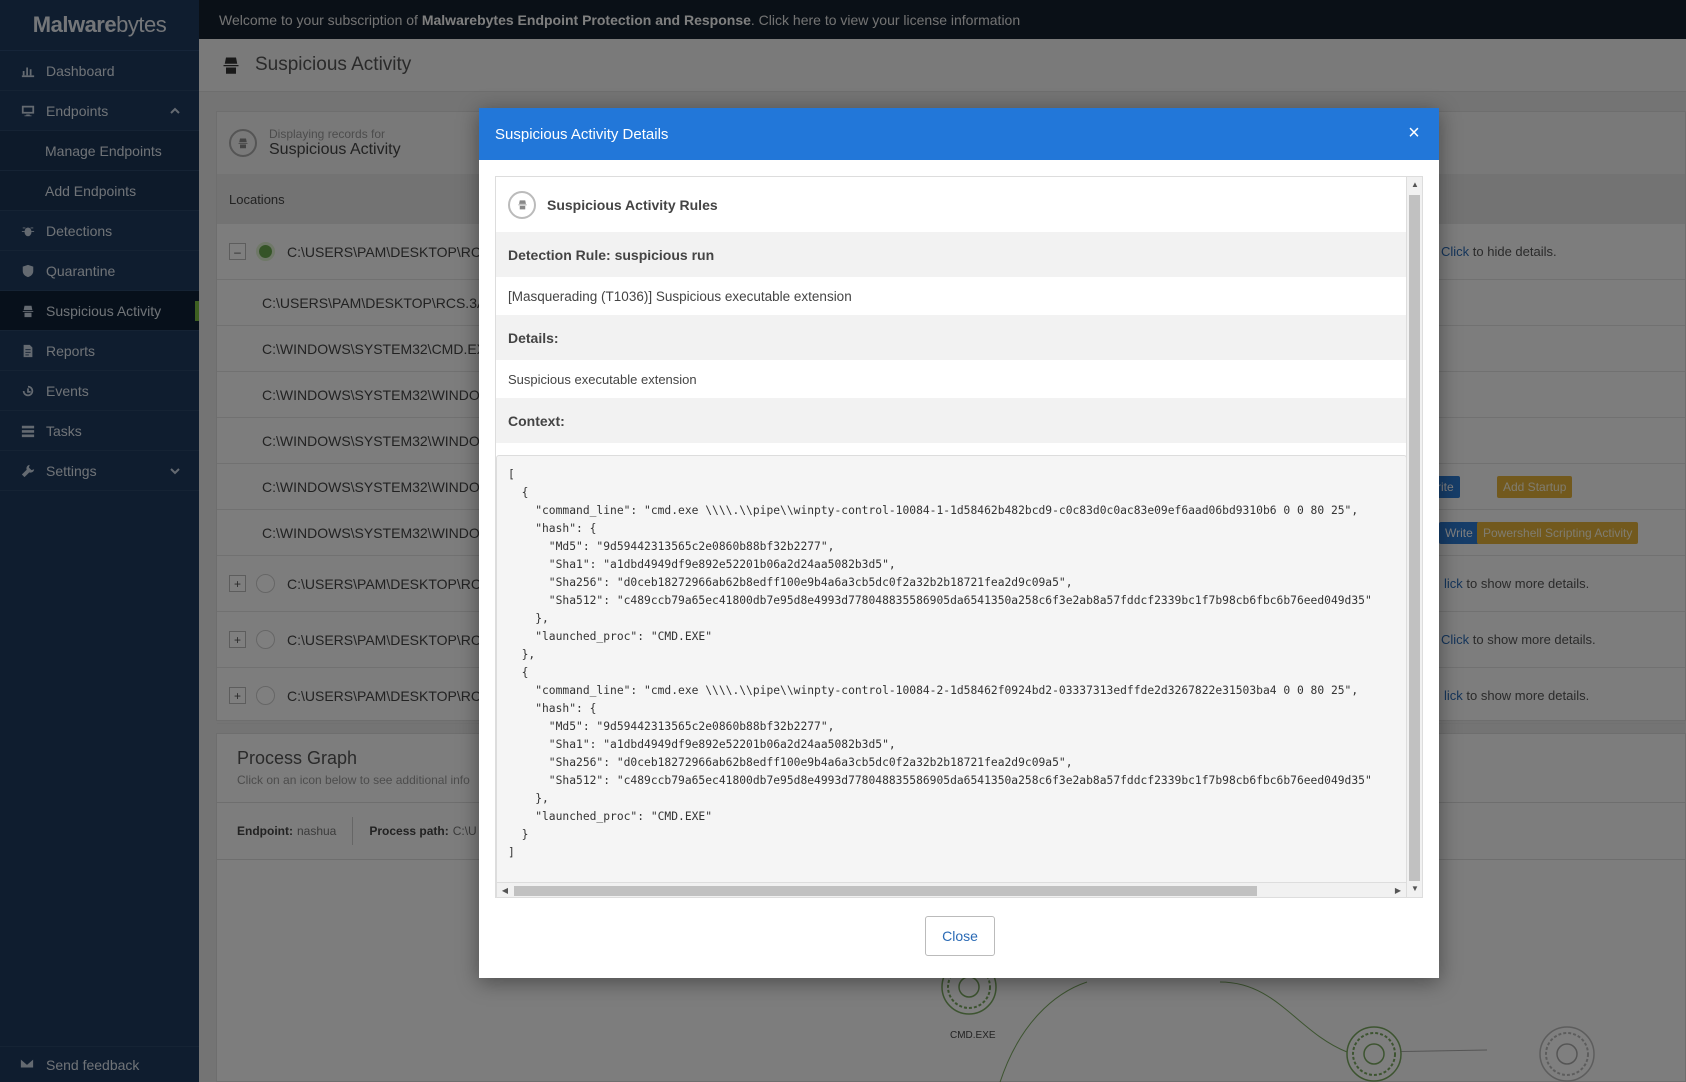  Describe the element at coordinates (1415, 185) in the screenshot. I see `scroll-up-icon: ▲` at that location.